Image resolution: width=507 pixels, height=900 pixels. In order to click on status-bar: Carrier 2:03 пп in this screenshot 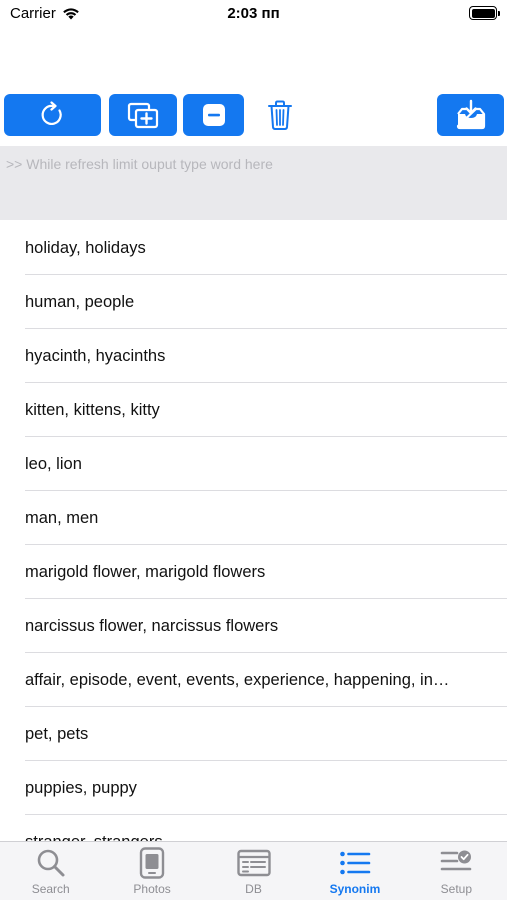, I will do `click(253, 14)`.